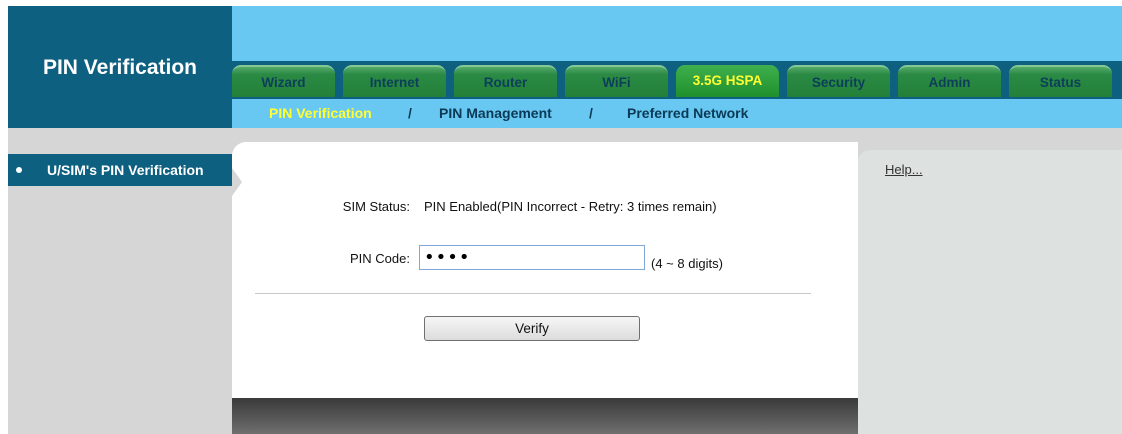 Image resolution: width=1122 pixels, height=434 pixels. Describe the element at coordinates (687, 113) in the screenshot. I see `subnav-preferred-network: Preferred Network` at that location.